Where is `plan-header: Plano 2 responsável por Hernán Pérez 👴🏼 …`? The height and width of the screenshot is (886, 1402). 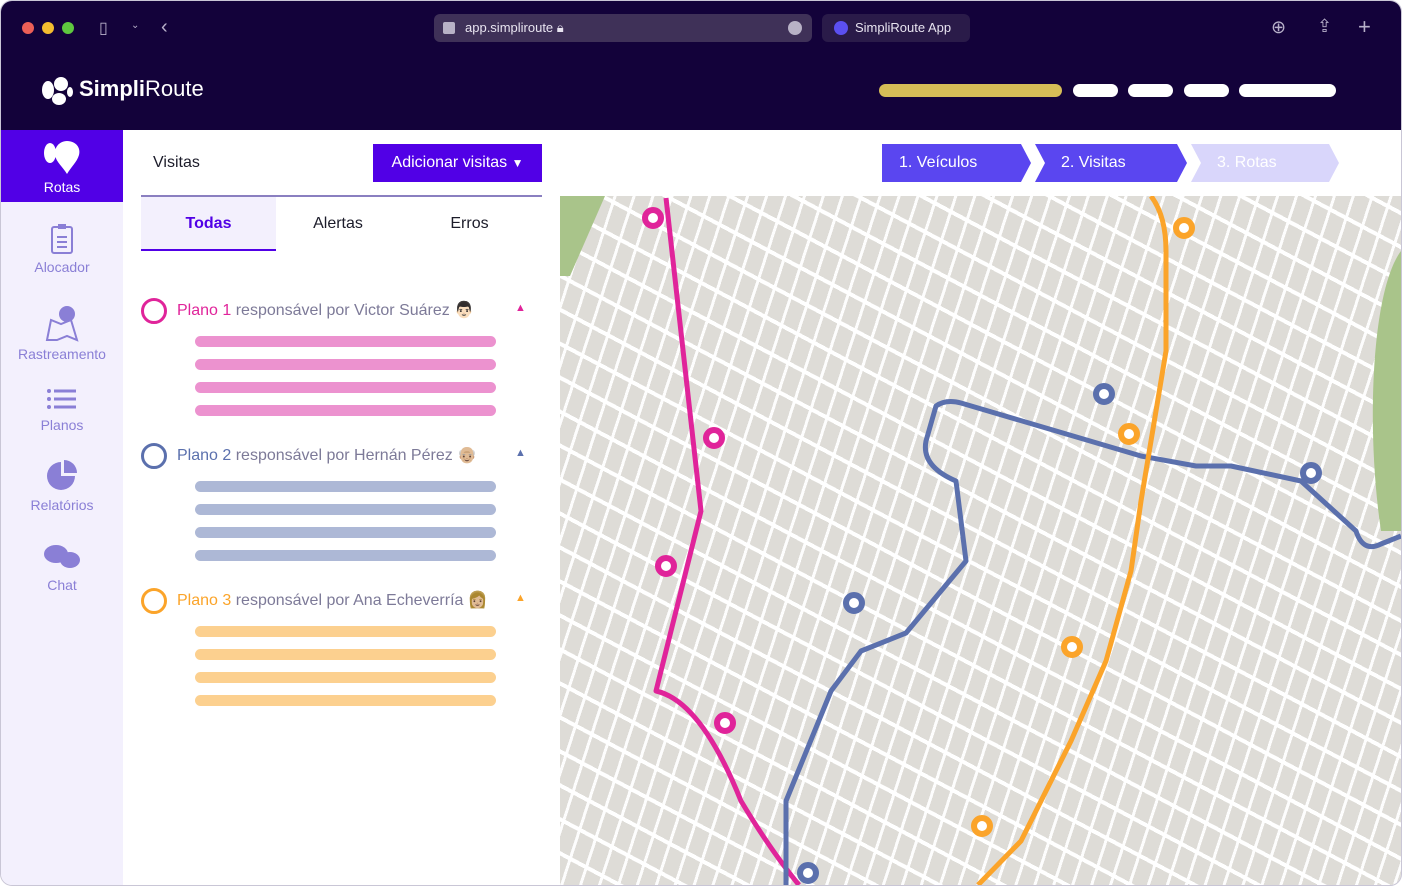
plan-header: Plano 2 responsável por Hernán Pérez 👴🏼 … is located at coordinates (336, 456).